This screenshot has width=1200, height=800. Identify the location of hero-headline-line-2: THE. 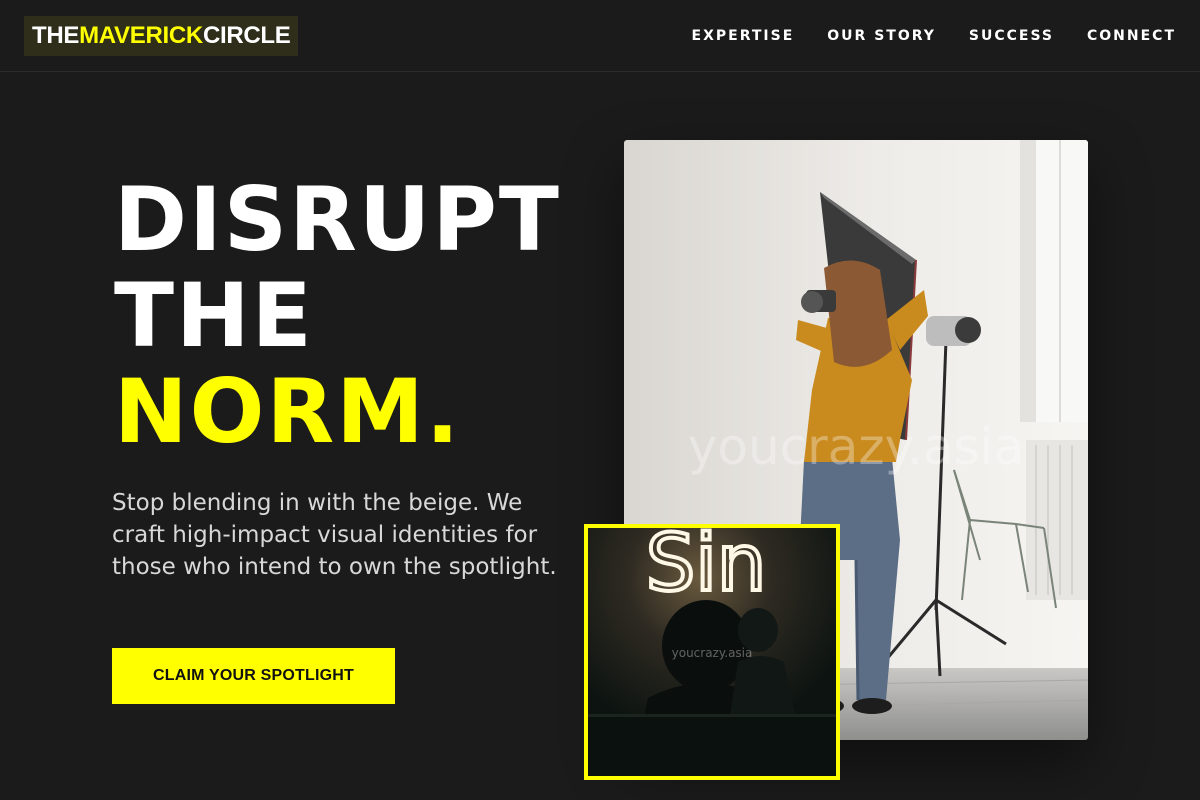
(214, 315).